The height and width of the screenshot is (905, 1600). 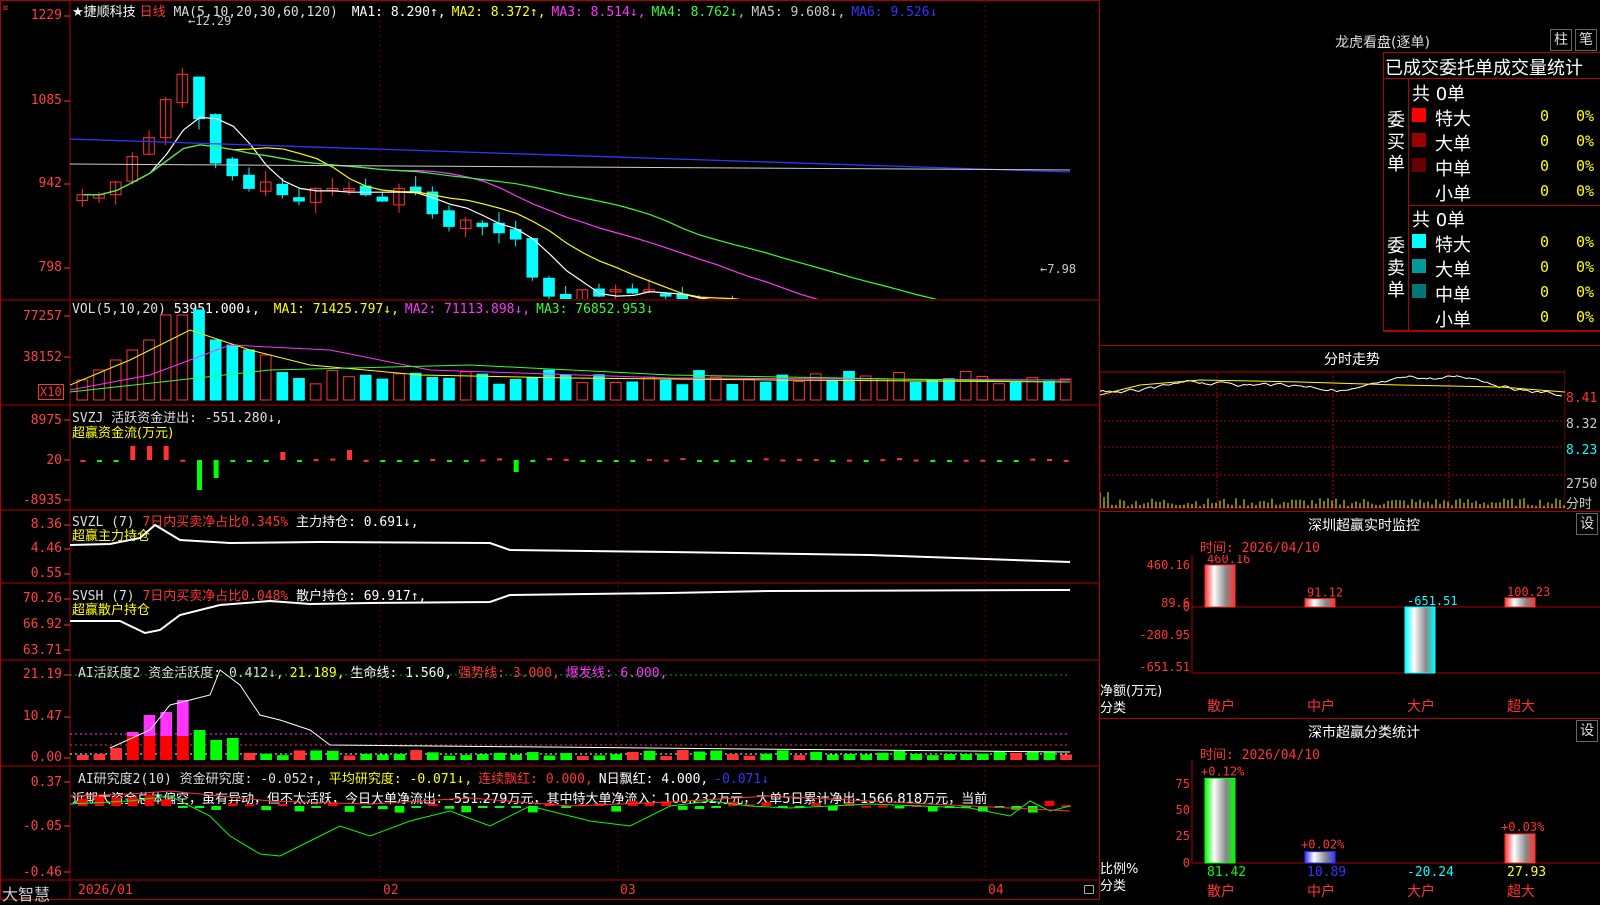 I want to click on date-jan: 2026/01, so click(x=105, y=890).